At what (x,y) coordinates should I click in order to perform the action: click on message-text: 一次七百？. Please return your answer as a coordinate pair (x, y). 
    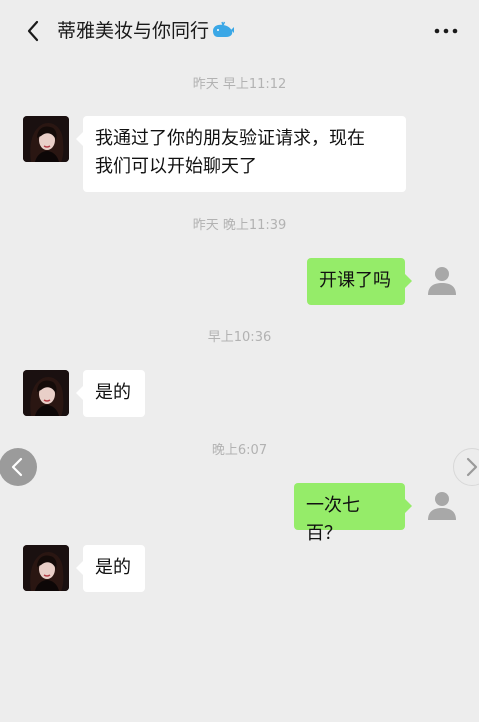
    Looking at the image, I should click on (333, 519).